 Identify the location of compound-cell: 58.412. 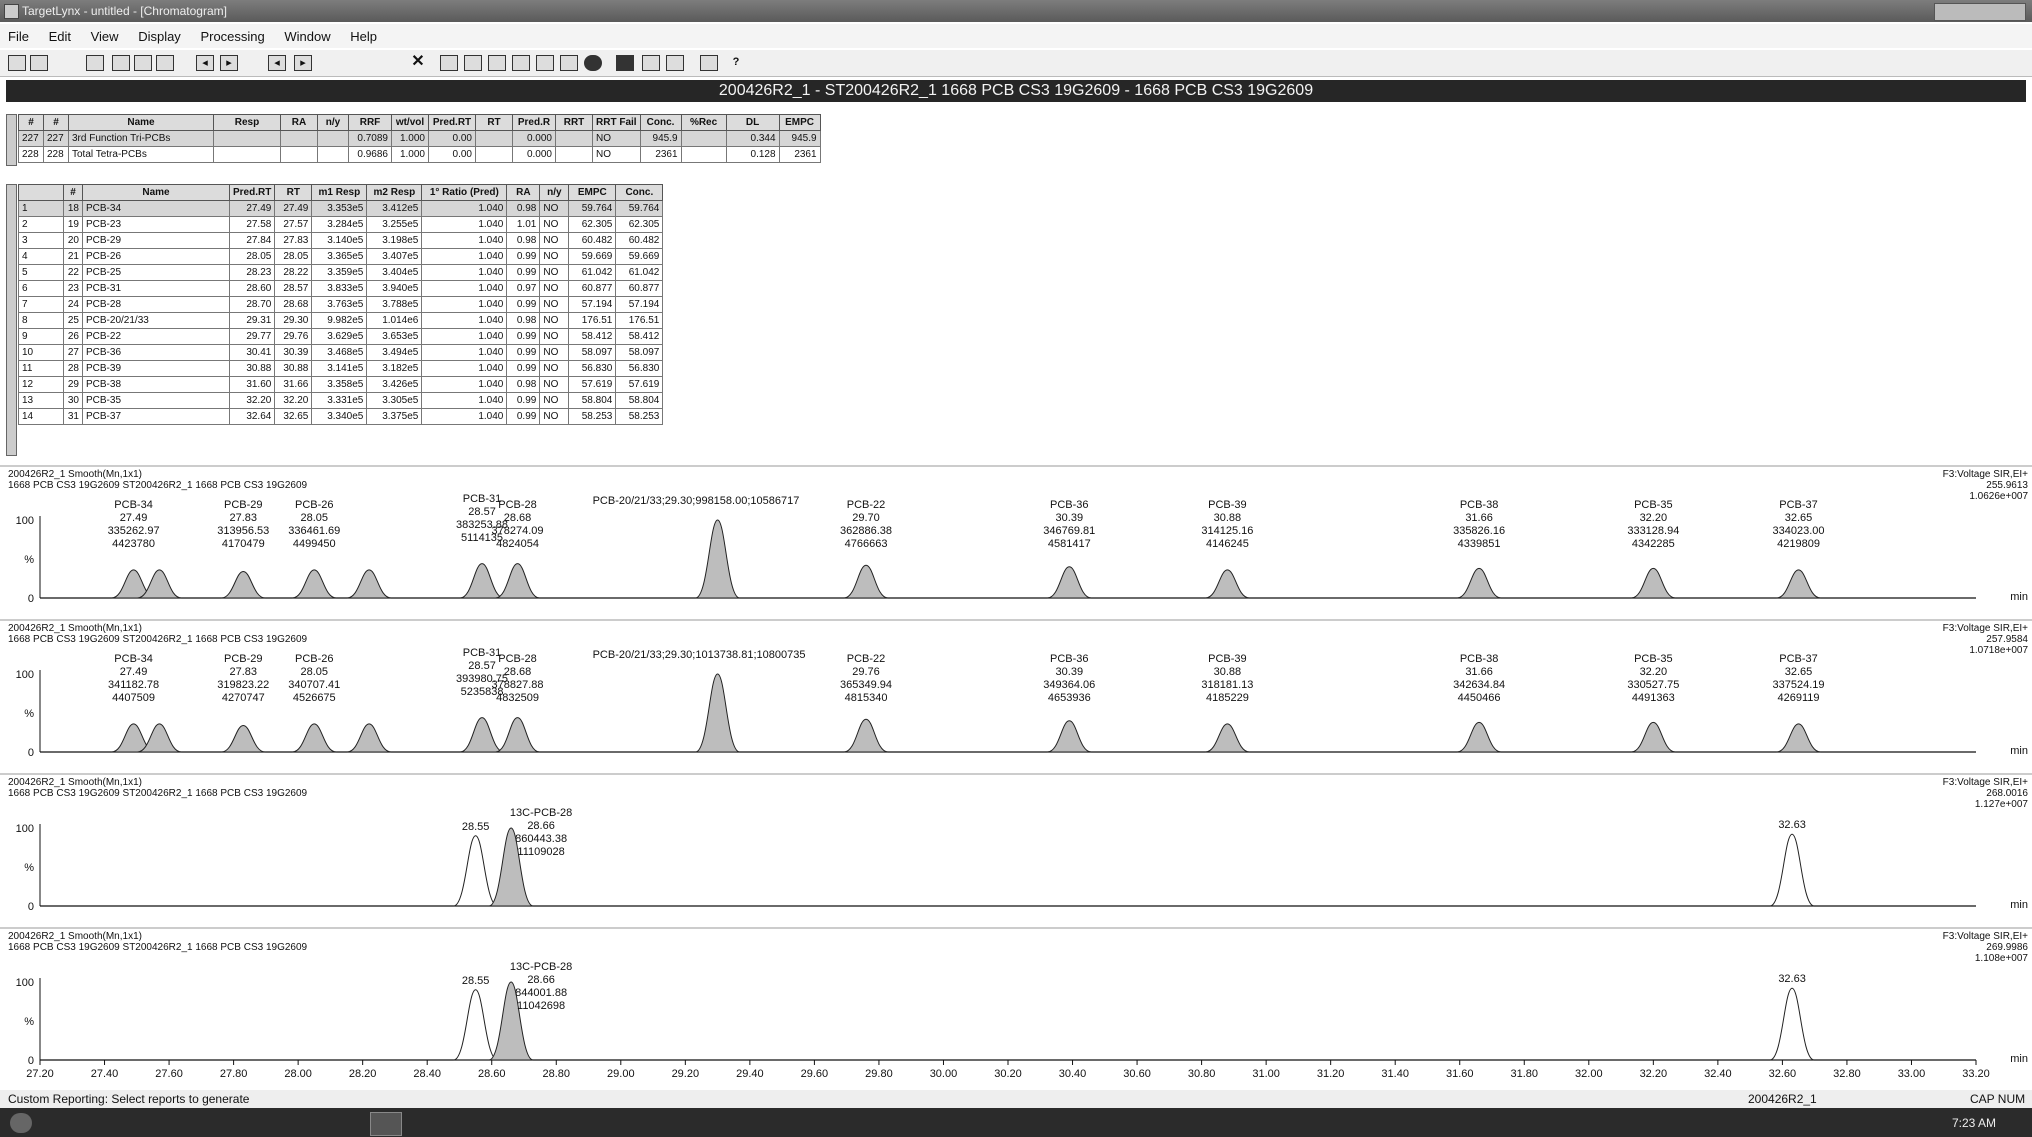
(592, 336).